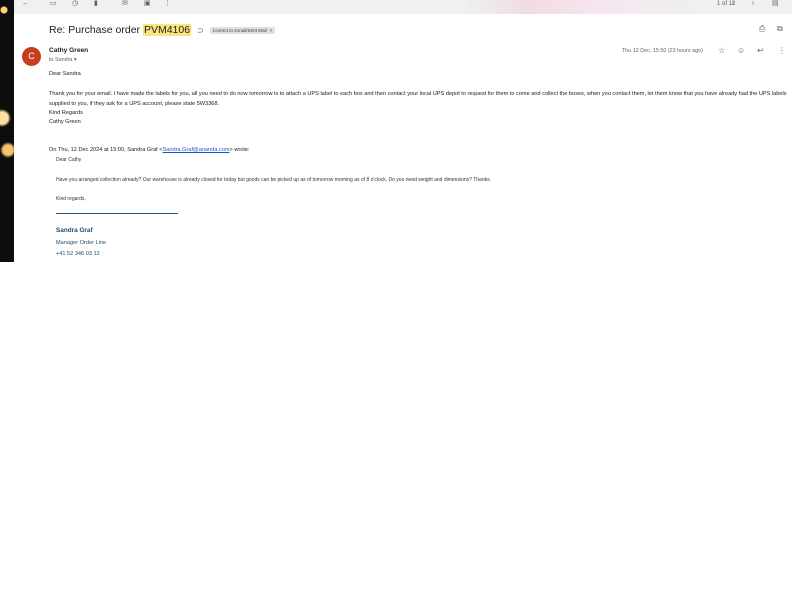 The image size is (792, 612). I want to click on body-regards: Kind Regards, so click(66, 113).